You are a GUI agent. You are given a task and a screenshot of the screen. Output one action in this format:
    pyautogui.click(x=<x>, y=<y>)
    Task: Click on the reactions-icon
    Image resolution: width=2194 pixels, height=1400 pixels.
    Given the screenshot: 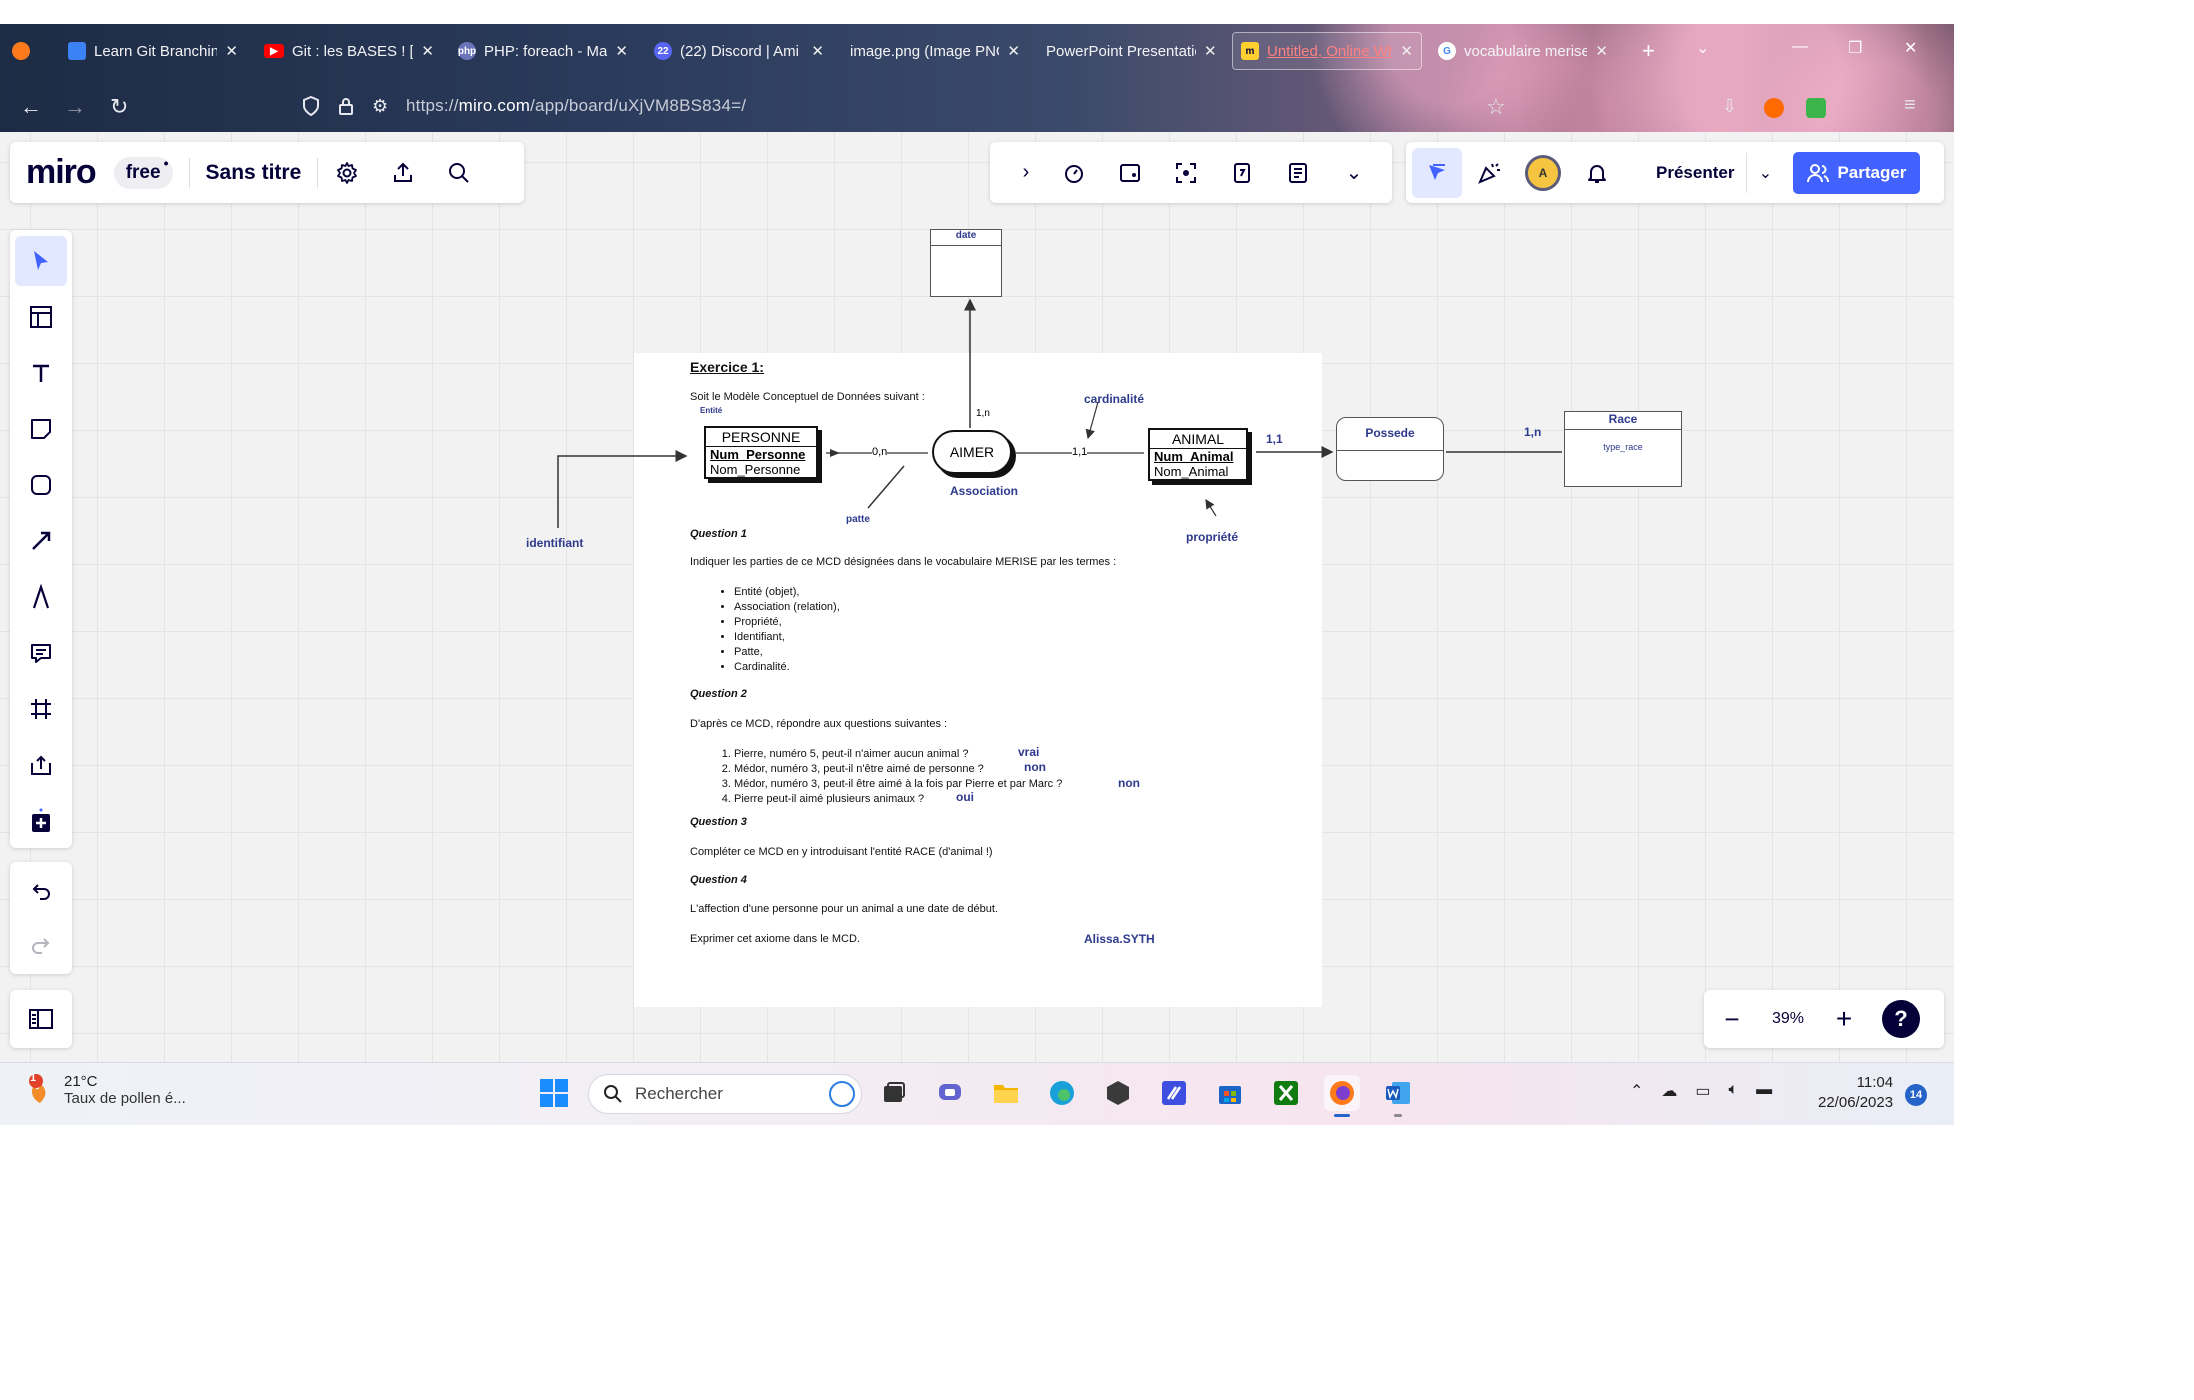 What is the action you would take?
    pyautogui.click(x=1489, y=173)
    